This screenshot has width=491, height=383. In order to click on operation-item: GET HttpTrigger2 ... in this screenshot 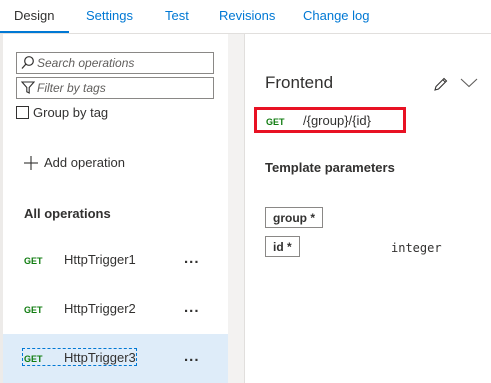, I will do `click(115, 309)`.